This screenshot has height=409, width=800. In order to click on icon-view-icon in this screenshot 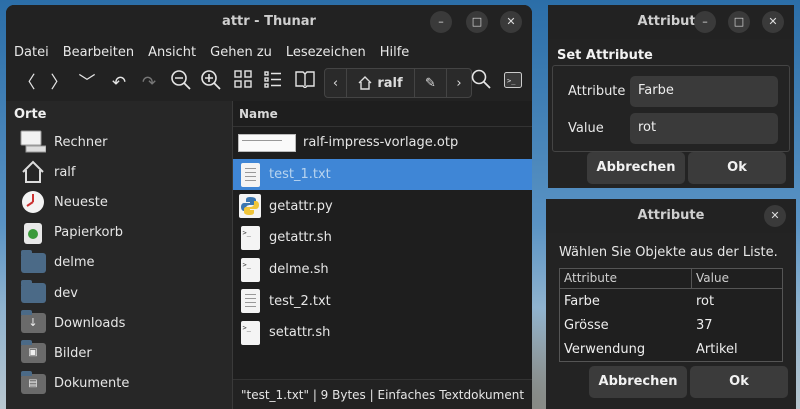, I will do `click(243, 83)`.